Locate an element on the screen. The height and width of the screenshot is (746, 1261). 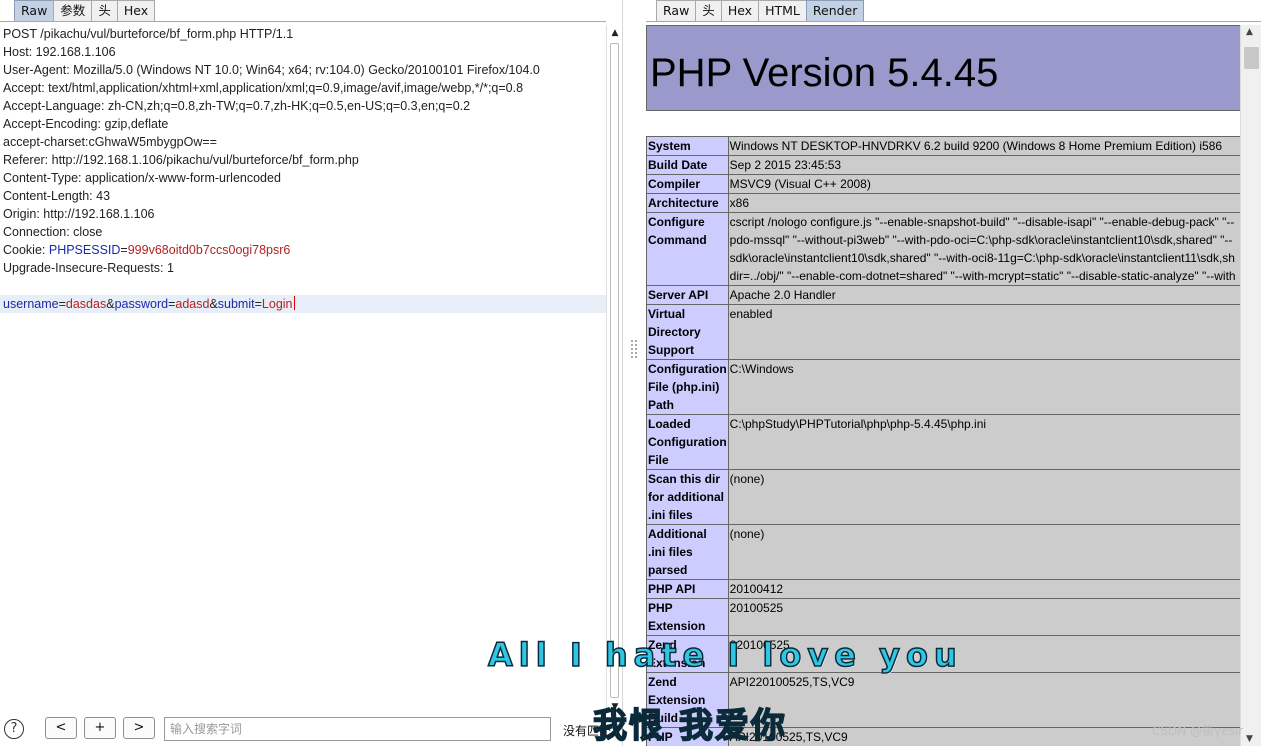
response-tab: 头 is located at coordinates (708, 11).